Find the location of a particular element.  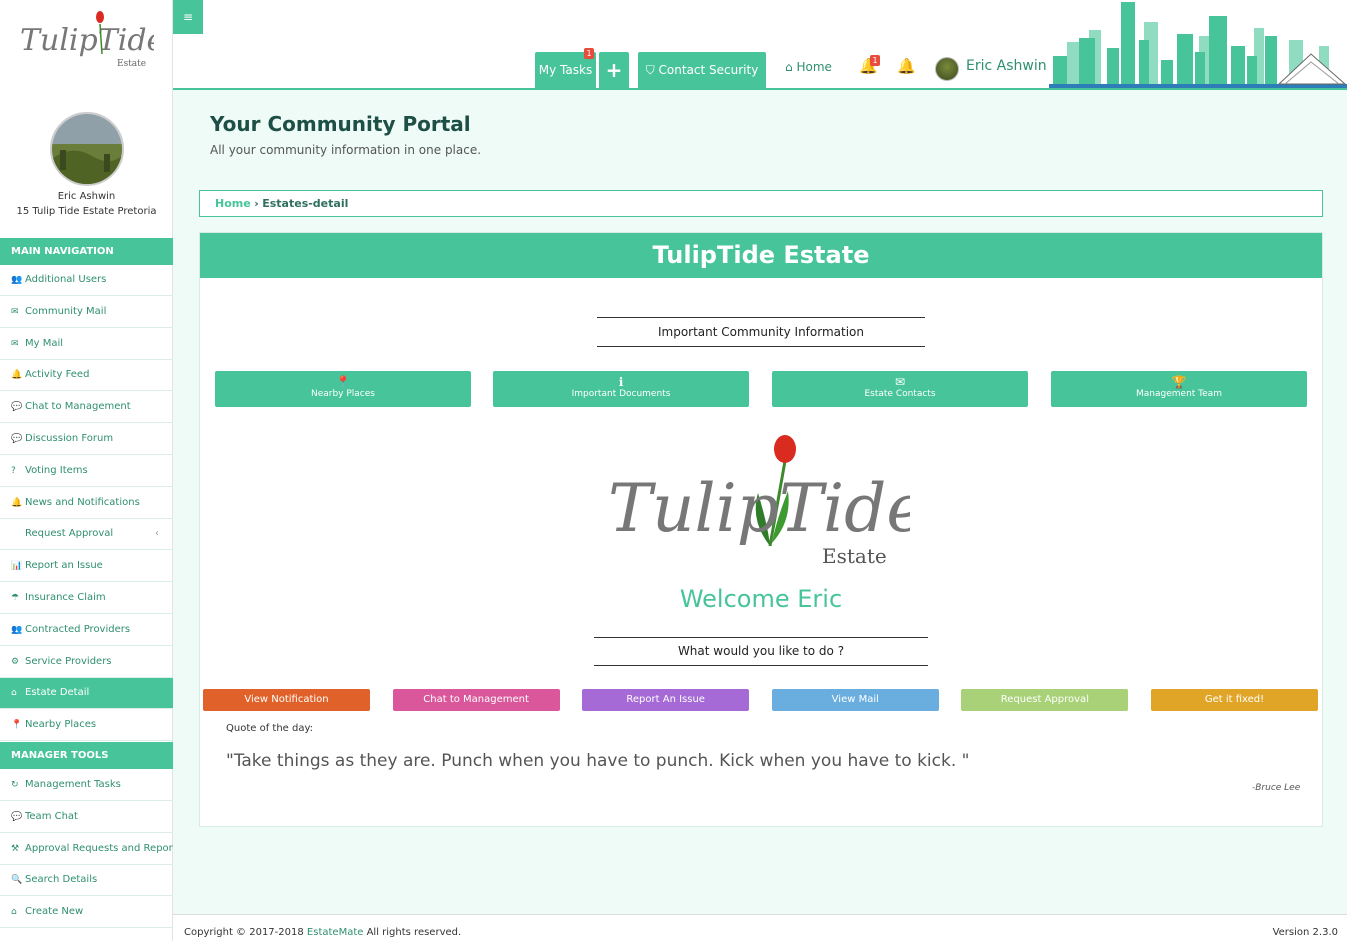

sidebar-item-label: News and Notifications is located at coordinates (82, 502).